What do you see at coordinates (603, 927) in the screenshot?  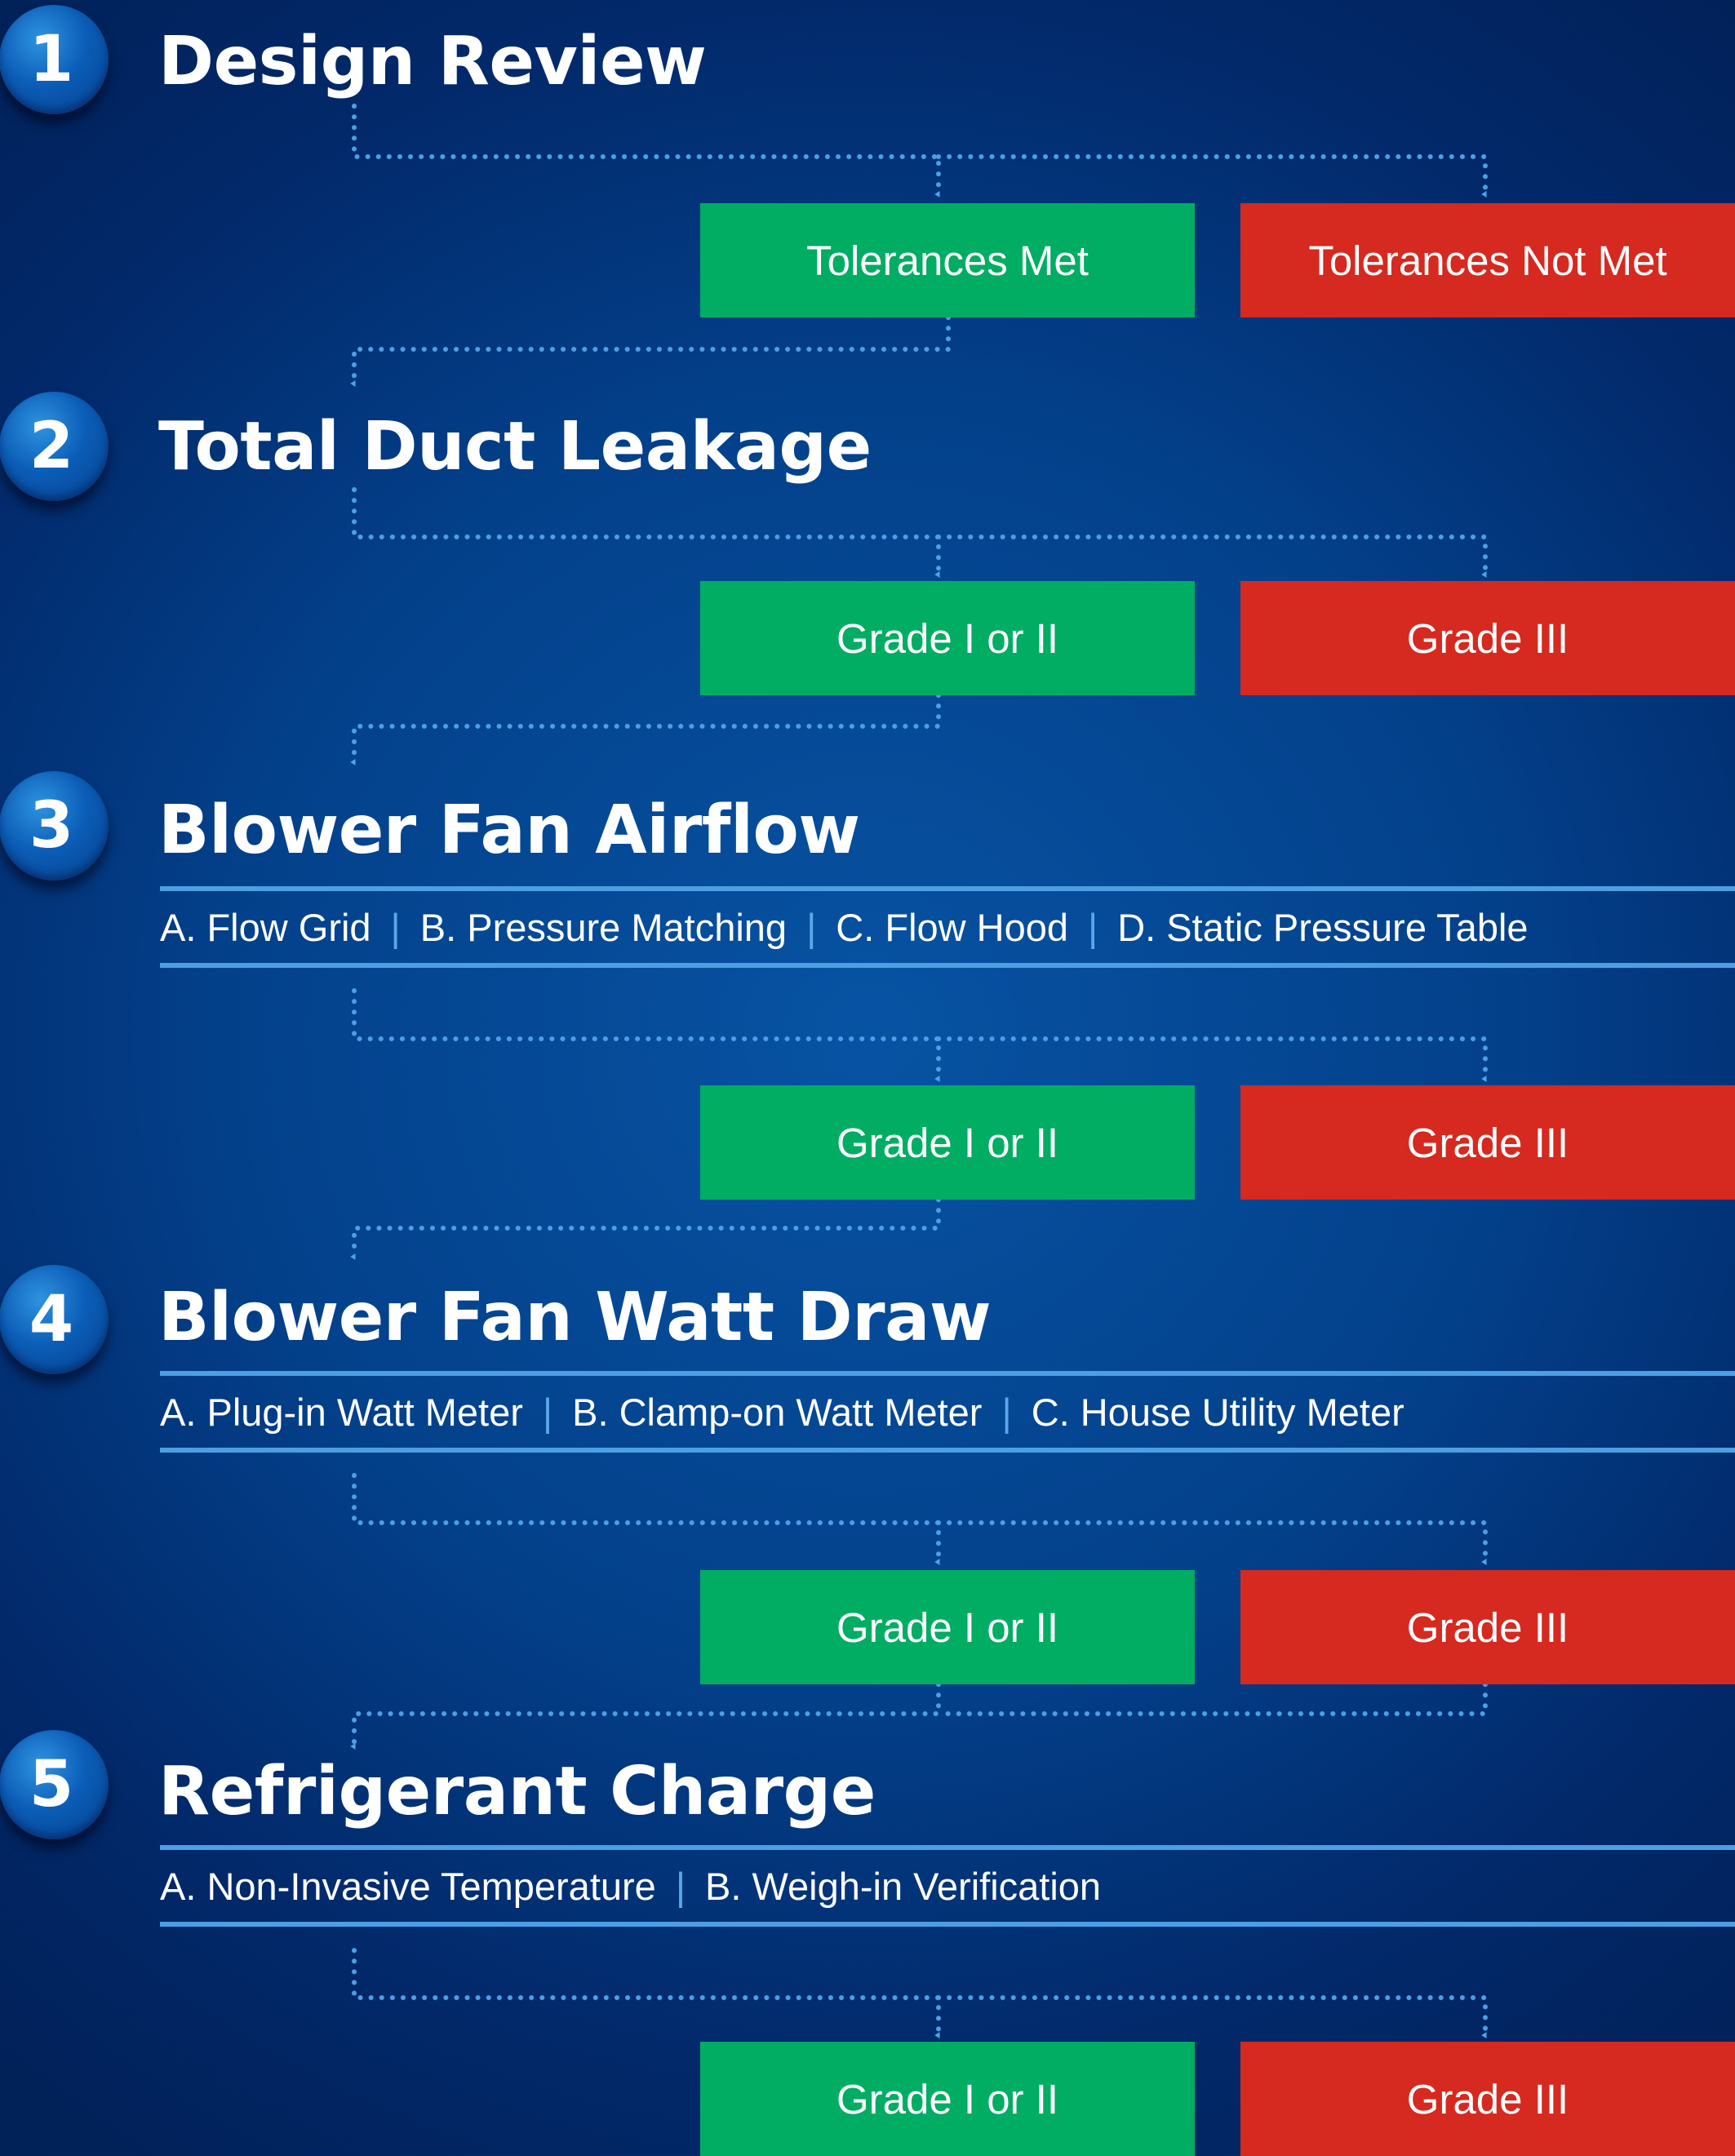 I see `method-item: B. Pressure Matching` at bounding box center [603, 927].